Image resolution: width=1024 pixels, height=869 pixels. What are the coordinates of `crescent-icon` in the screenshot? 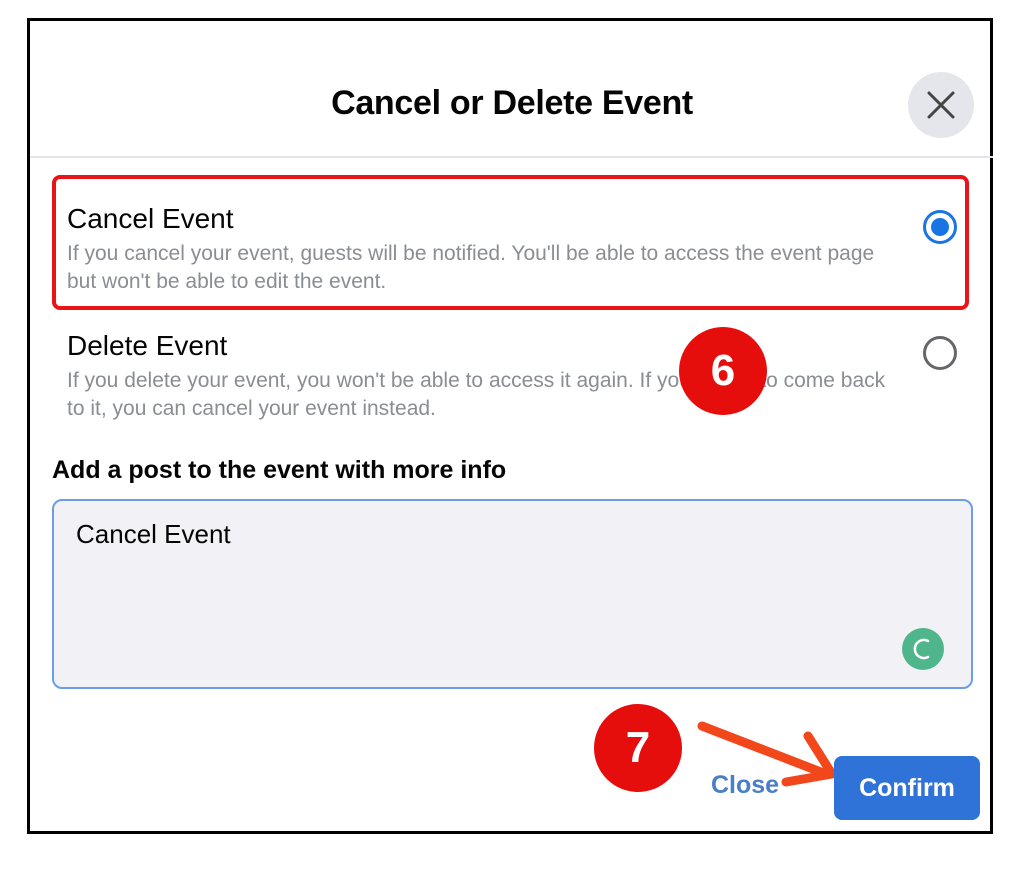 It's located at (921, 649).